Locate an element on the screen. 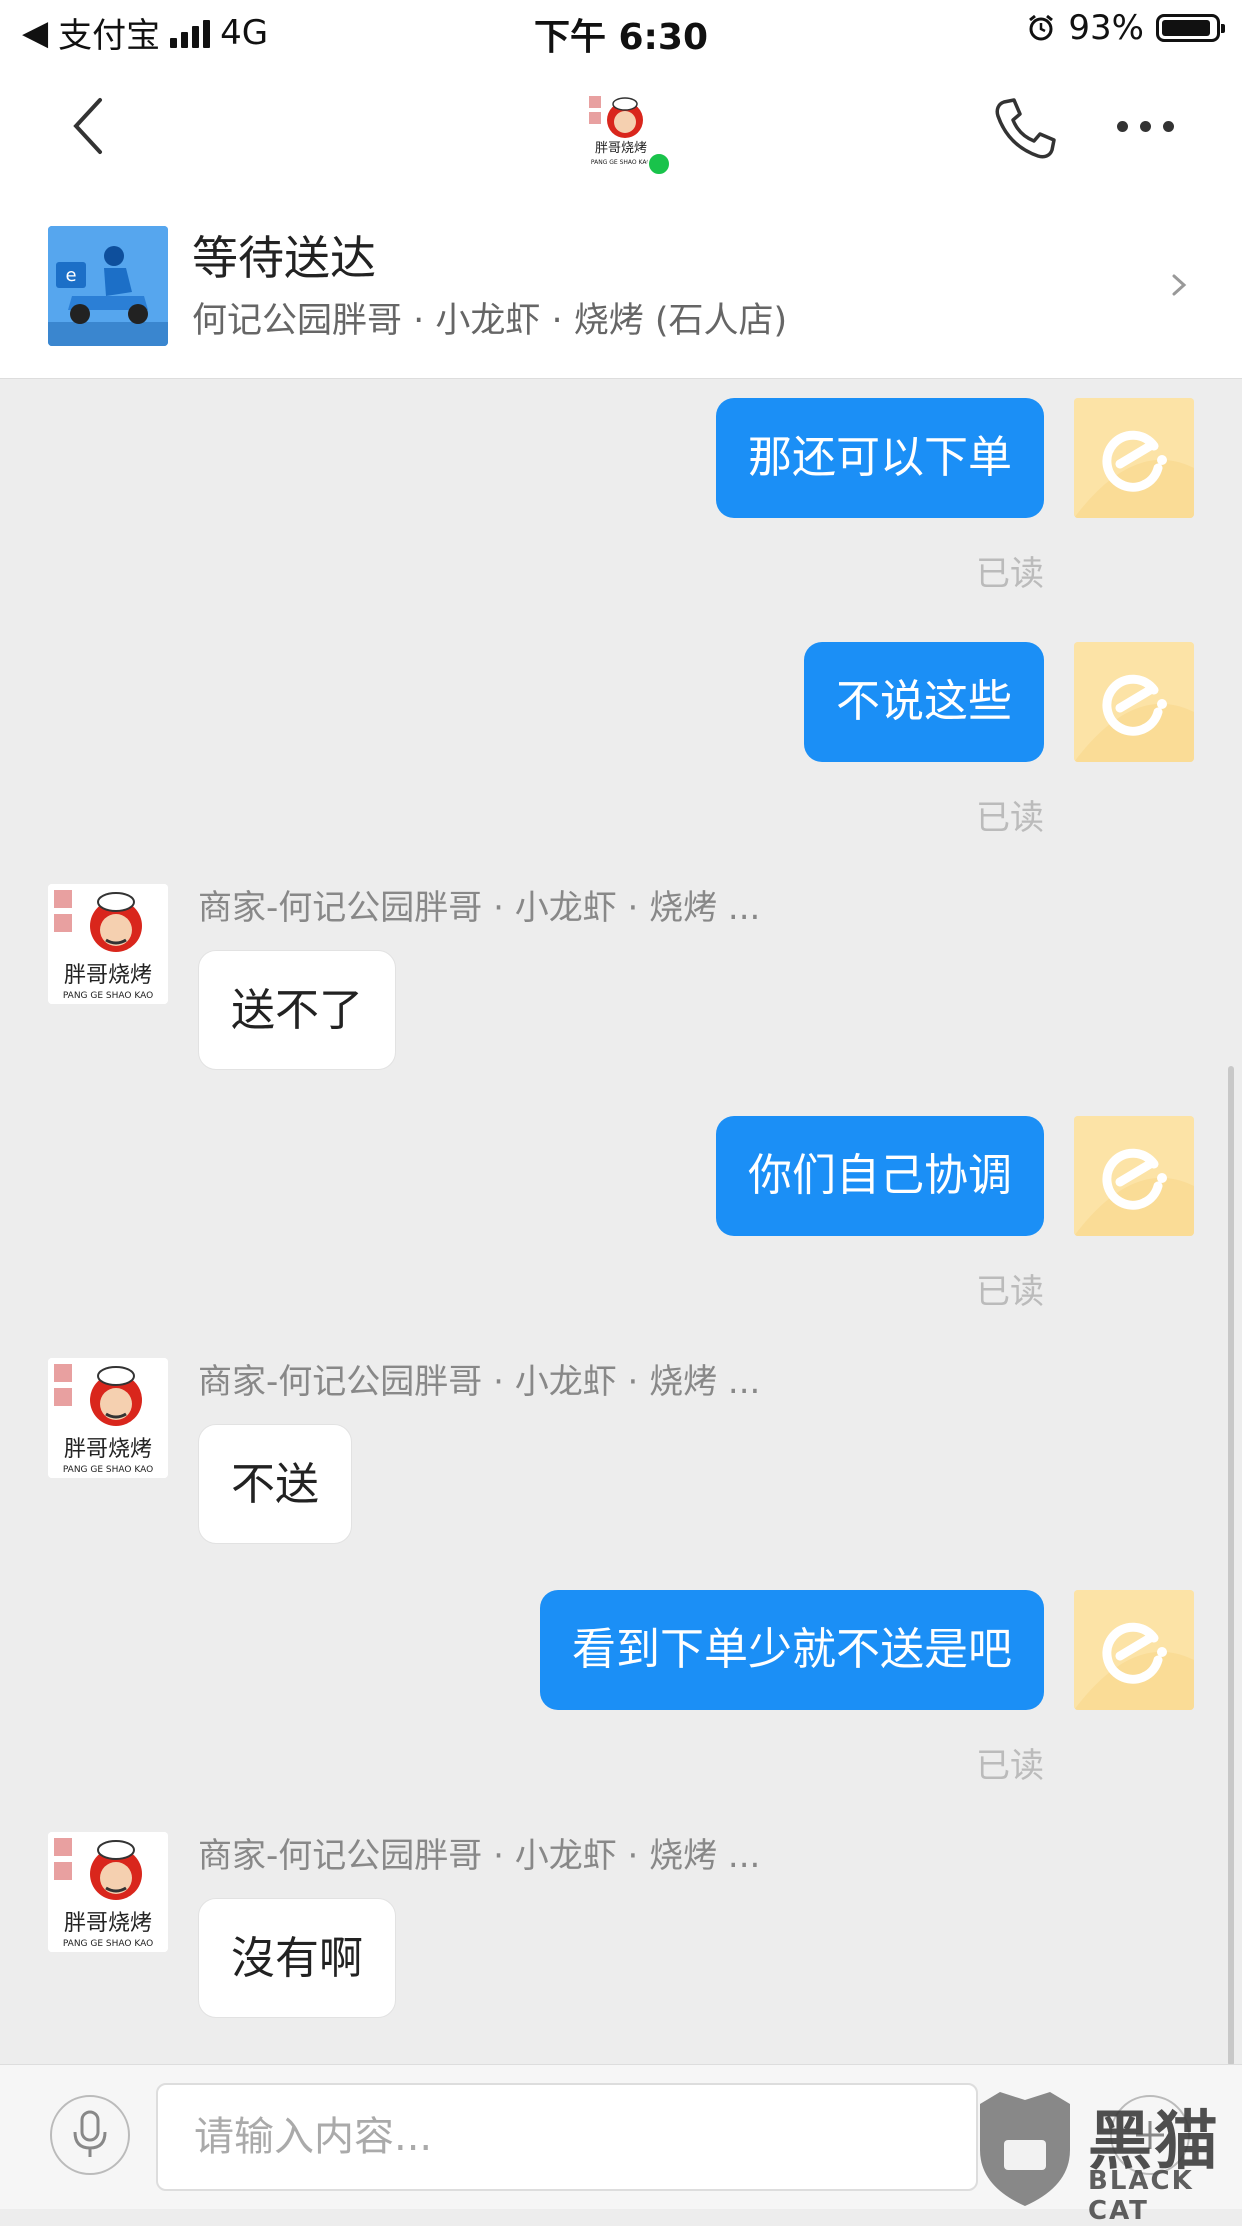  status-bar: ◀ 支付宝 4G 下午 6:30 93% is located at coordinates (621, 31).